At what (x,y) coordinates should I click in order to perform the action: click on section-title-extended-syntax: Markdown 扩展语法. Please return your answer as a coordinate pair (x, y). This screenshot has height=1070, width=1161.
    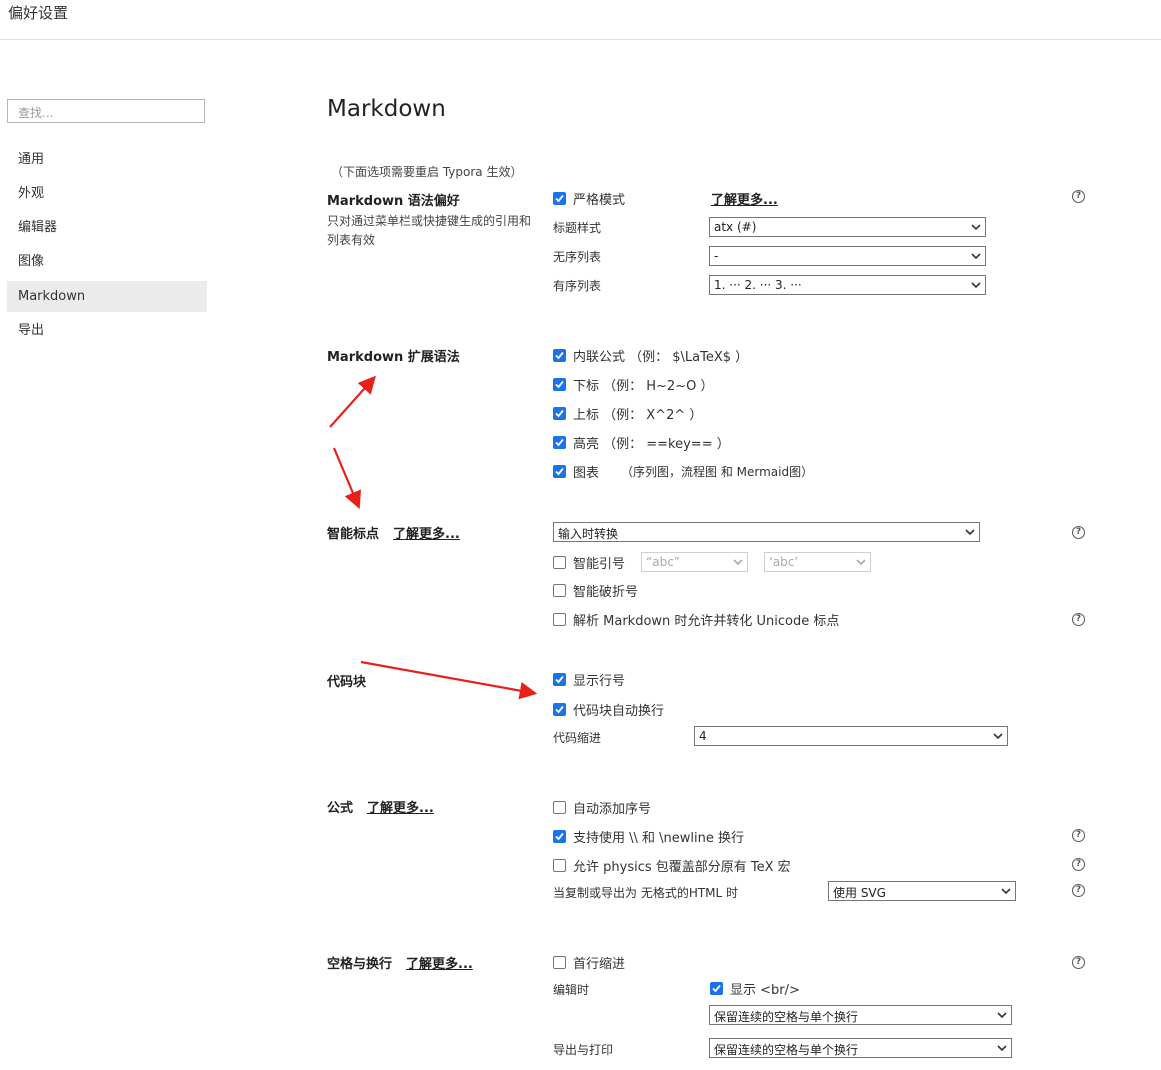
    Looking at the image, I should click on (393, 357).